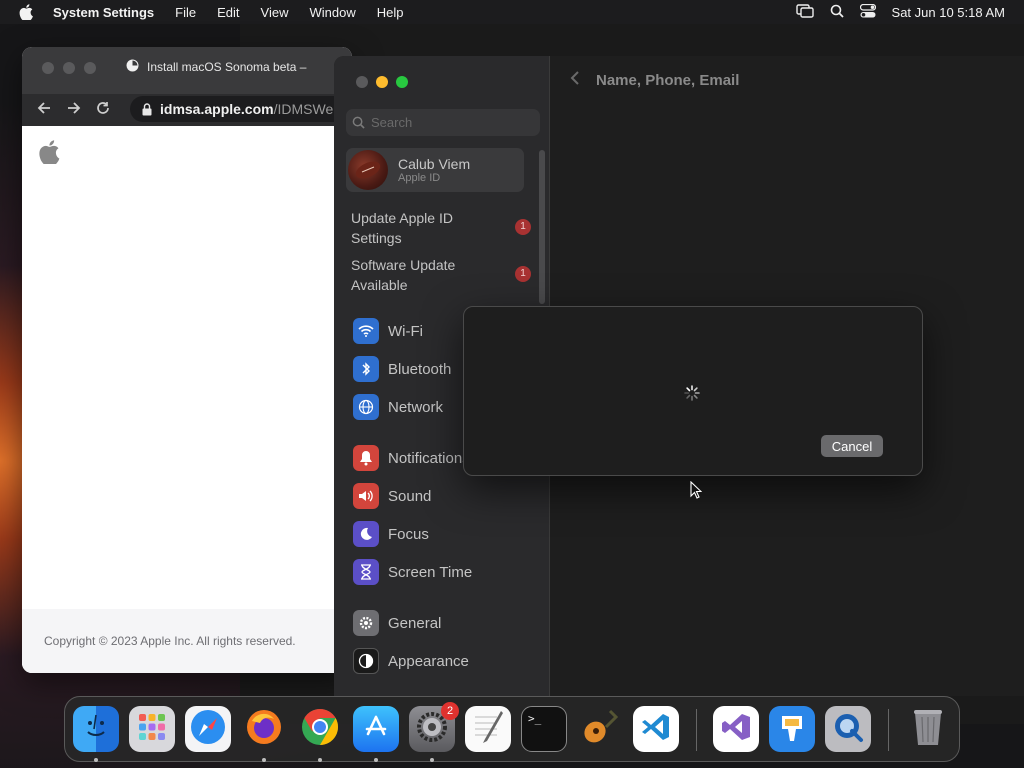 Image resolution: width=1024 pixels, height=768 pixels. What do you see at coordinates (542, 227) in the screenshot?
I see `sidebar-scrollbar` at bounding box center [542, 227].